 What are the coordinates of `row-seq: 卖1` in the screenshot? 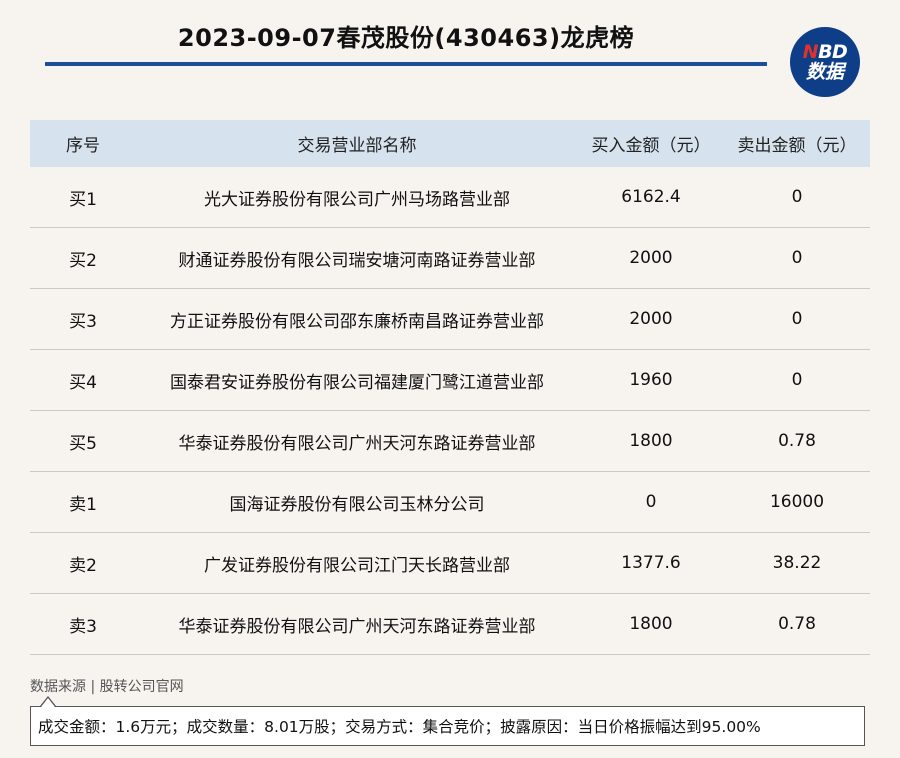 It's located at (83, 504).